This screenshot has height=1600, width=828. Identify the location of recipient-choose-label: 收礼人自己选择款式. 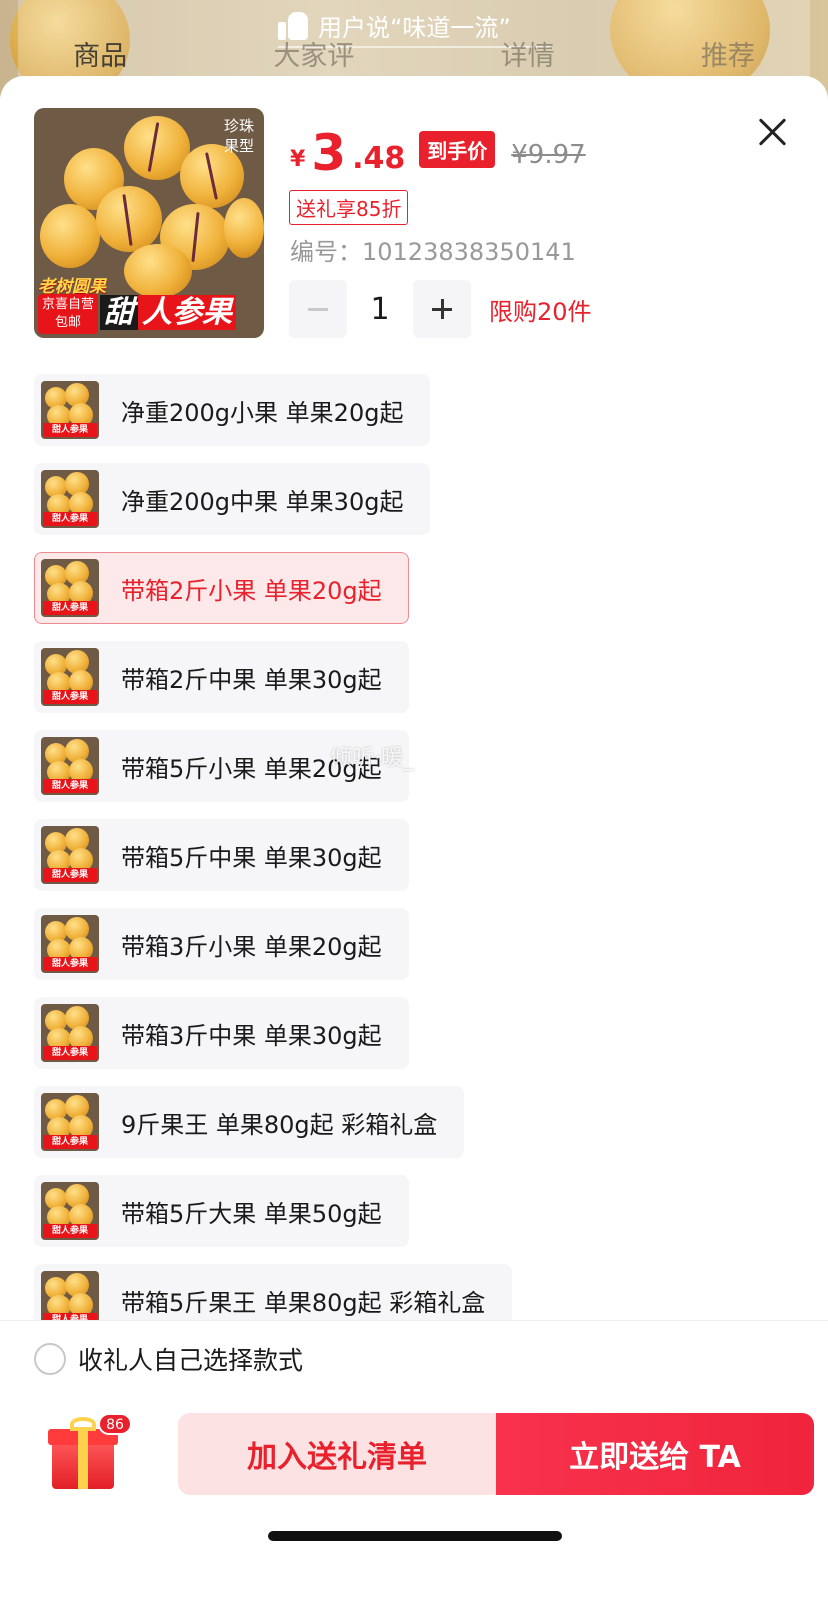
(191, 1360).